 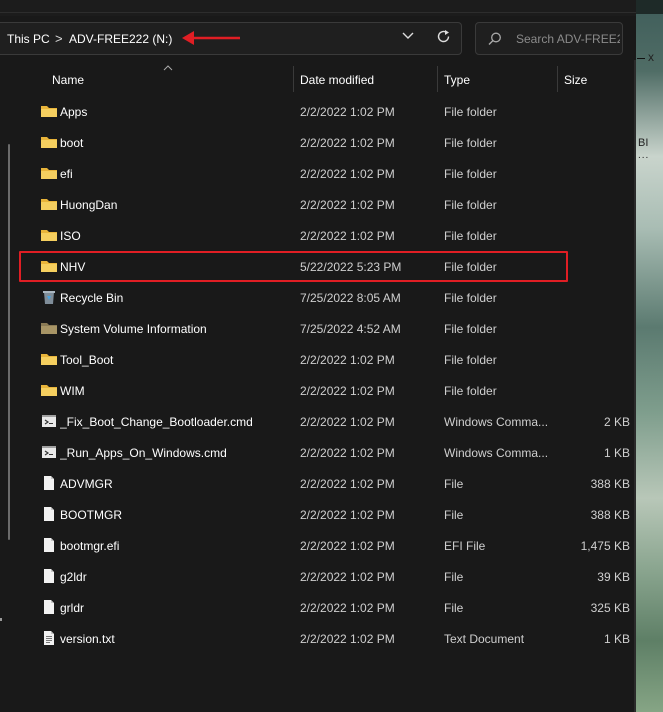 What do you see at coordinates (643, 143) in the screenshot?
I see `background-text: BI` at bounding box center [643, 143].